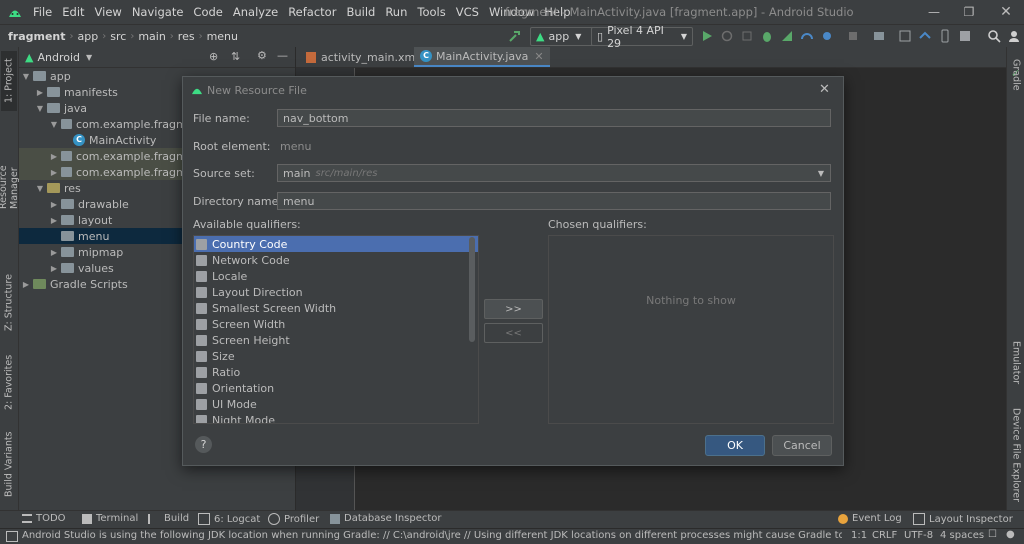 This screenshot has height=544, width=1024. I want to click on todo-tool: TODO, so click(44, 518).